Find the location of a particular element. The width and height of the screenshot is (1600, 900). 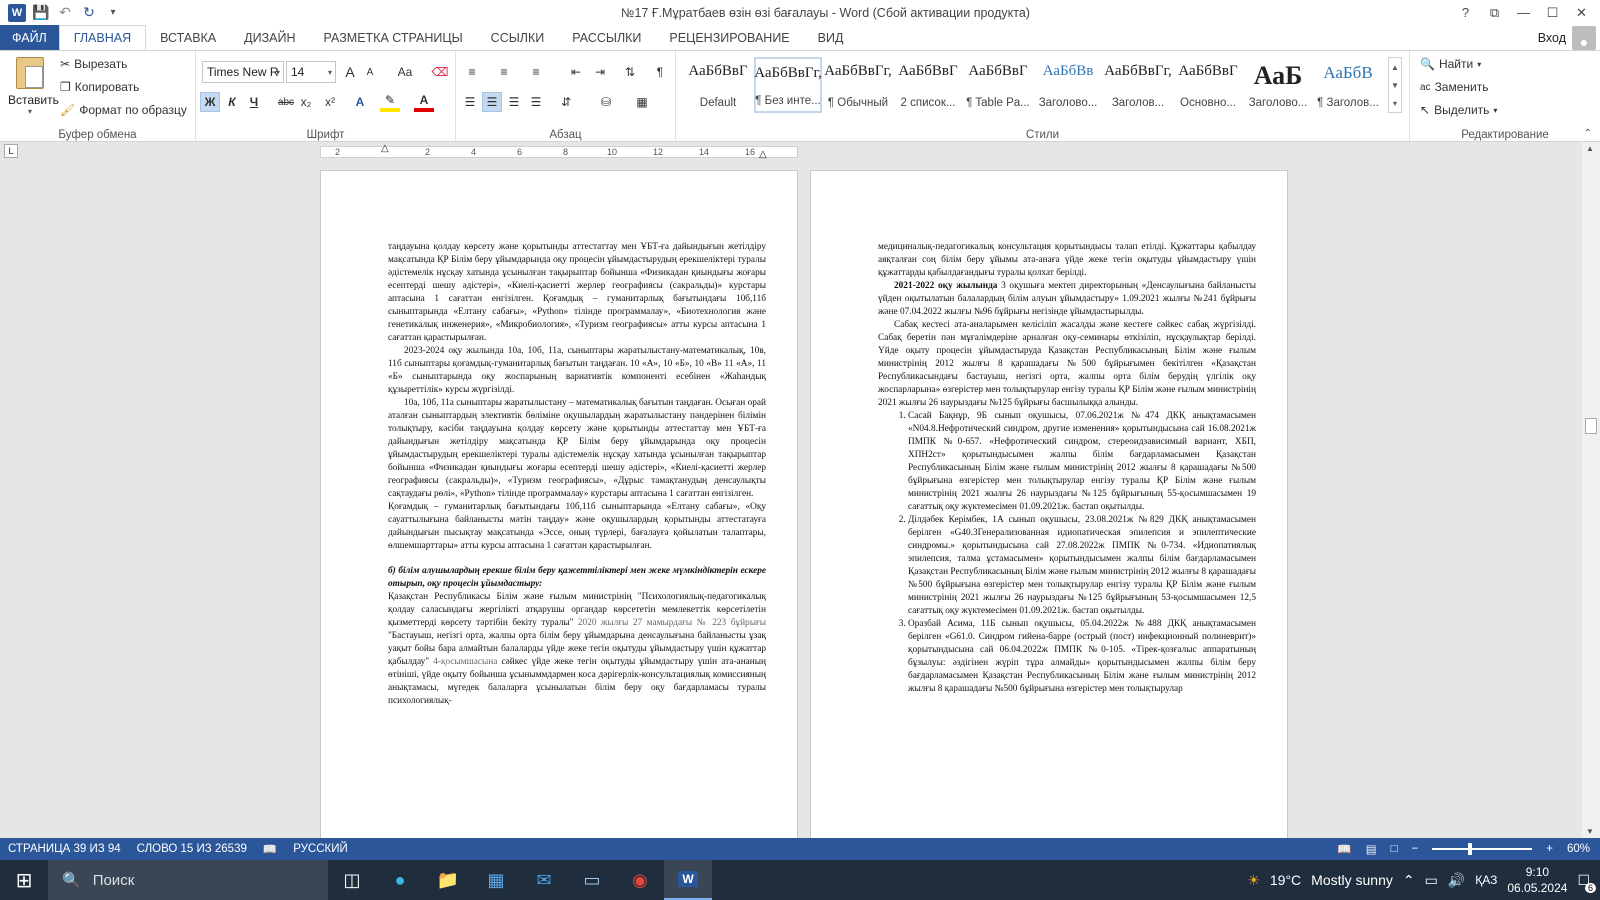

proofing-icon: 📖 is located at coordinates (270, 849).